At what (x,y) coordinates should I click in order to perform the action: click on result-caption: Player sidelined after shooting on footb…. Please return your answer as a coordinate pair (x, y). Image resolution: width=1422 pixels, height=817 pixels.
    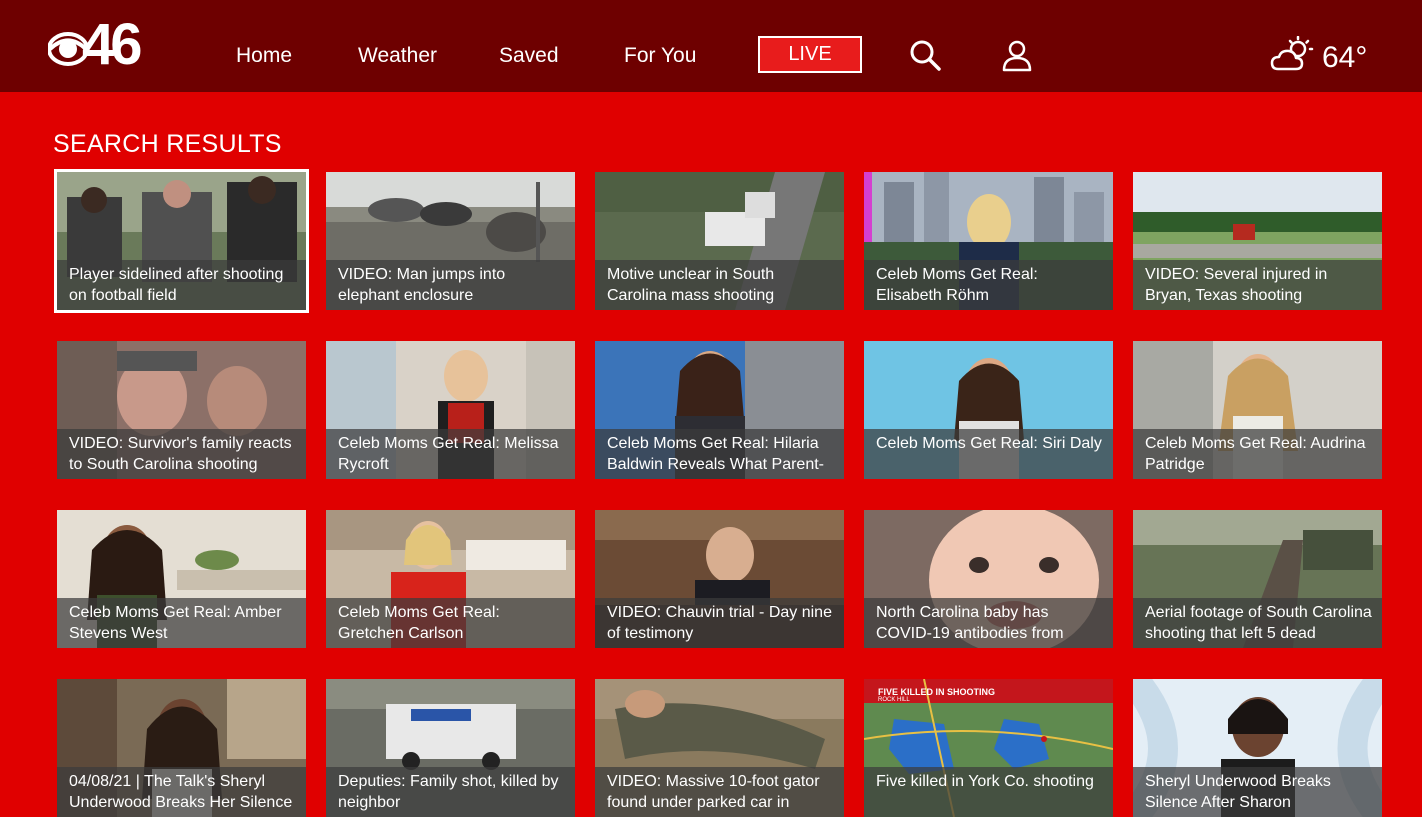
    Looking at the image, I should click on (181, 285).